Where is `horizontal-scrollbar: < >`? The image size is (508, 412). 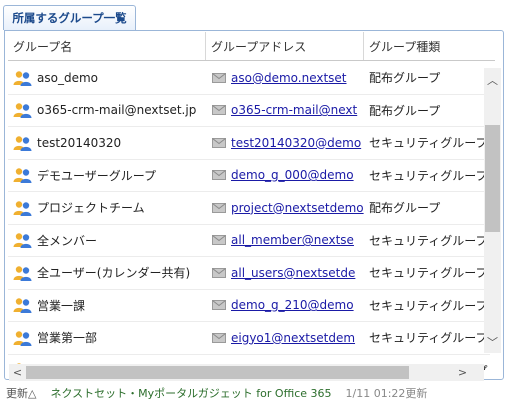
horizontal-scrollbar: < > is located at coordinates (246, 372).